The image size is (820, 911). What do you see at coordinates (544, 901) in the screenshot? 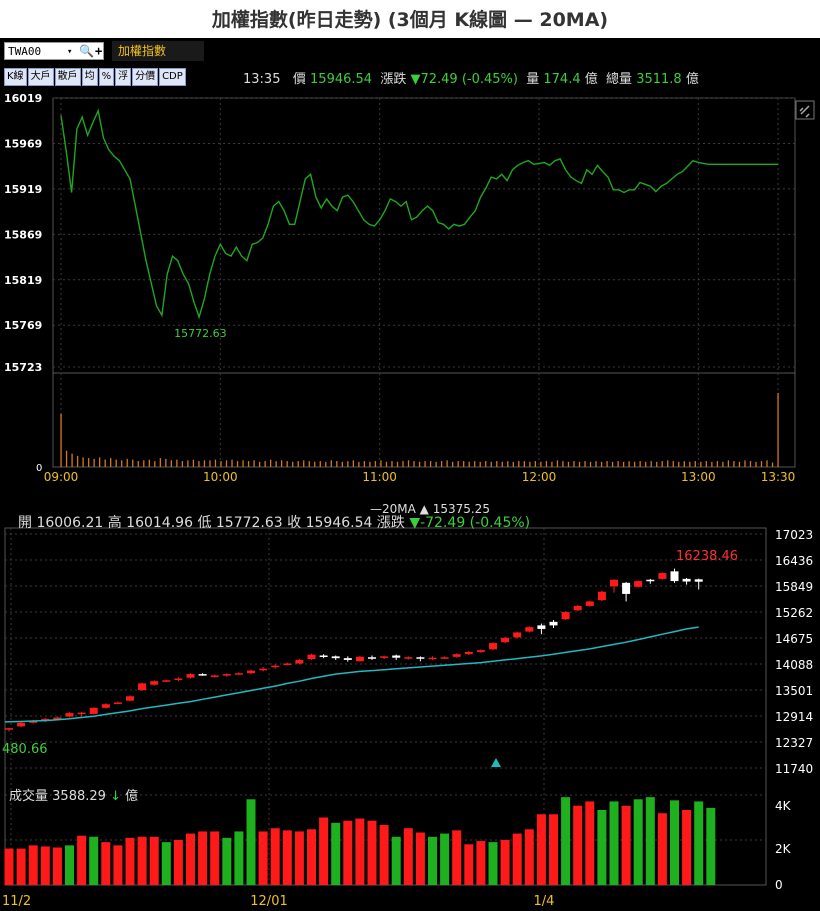
I see `x-tick-label: 1/4` at bounding box center [544, 901].